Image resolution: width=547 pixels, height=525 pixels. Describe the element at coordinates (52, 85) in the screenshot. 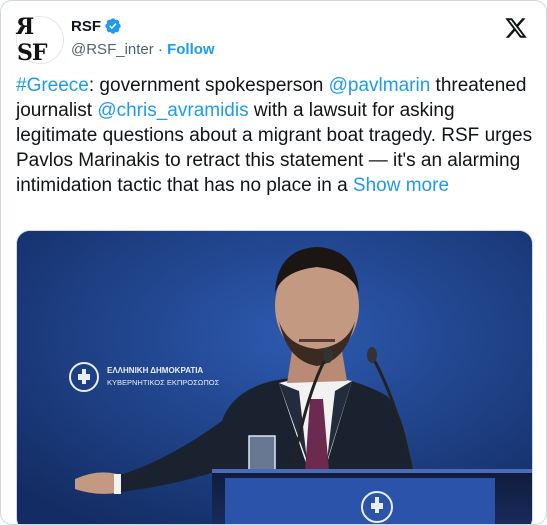

I see `hashtag-link: #Greece` at that location.